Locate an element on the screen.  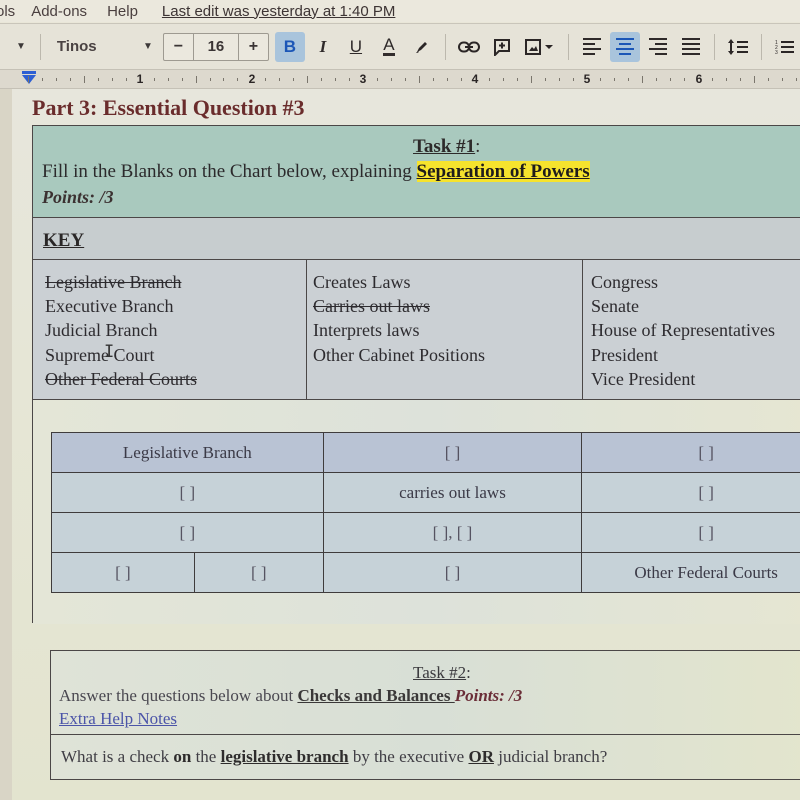
highlight-pen-icon is located at coordinates (422, 47).